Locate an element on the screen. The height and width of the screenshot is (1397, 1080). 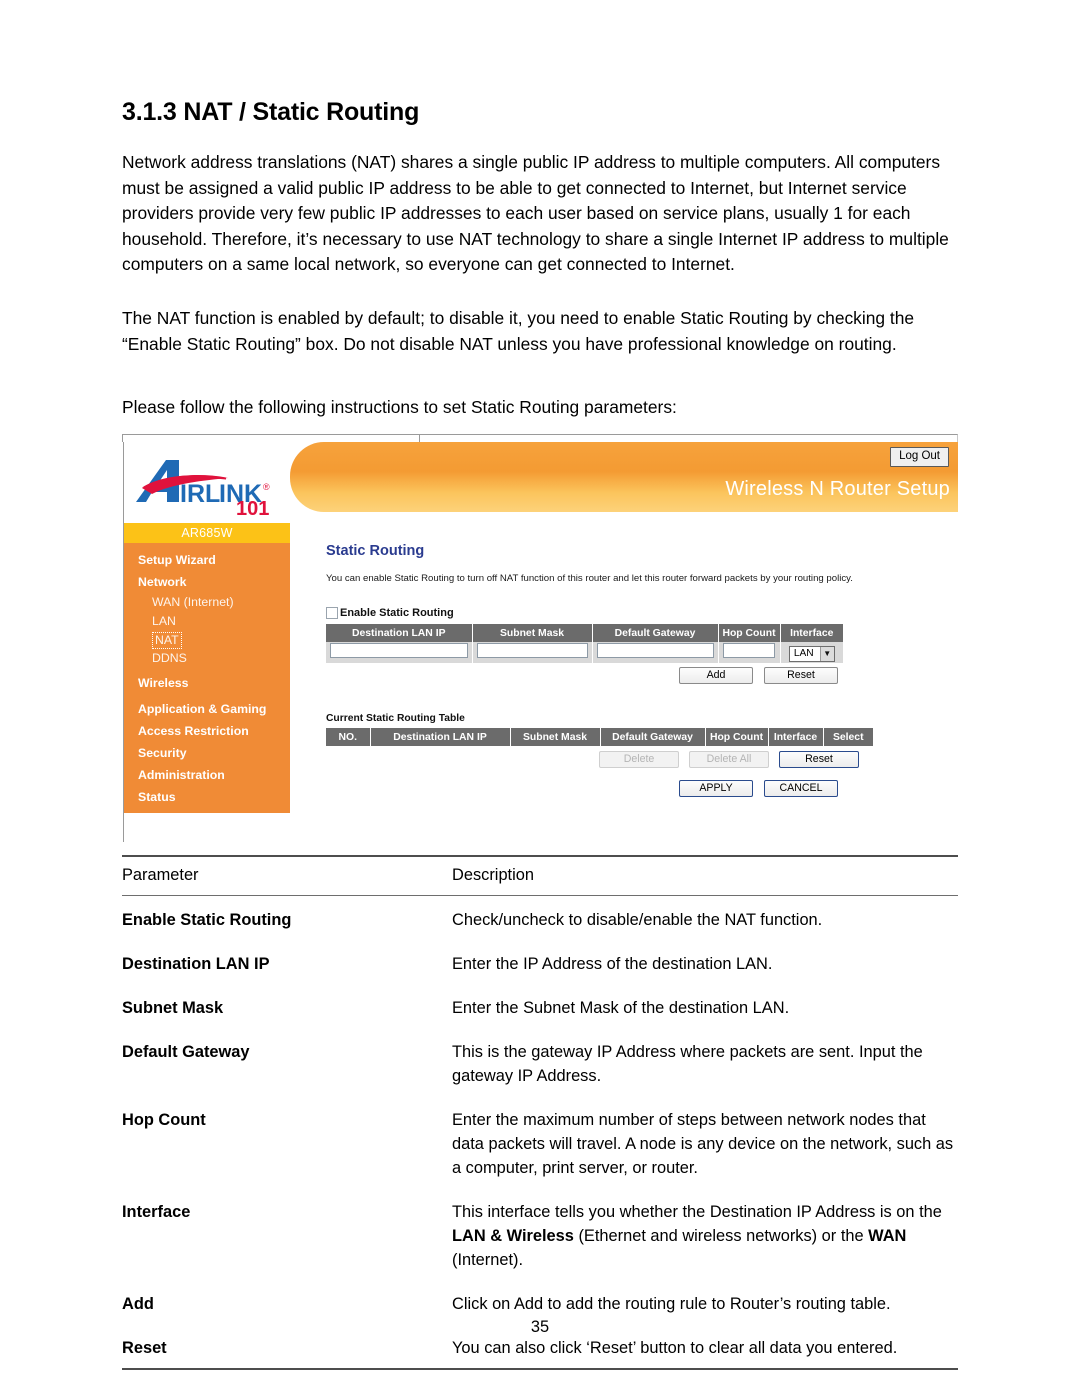
routing-table-buttons: Delete Delete All Reset is located at coordinates (729, 759).